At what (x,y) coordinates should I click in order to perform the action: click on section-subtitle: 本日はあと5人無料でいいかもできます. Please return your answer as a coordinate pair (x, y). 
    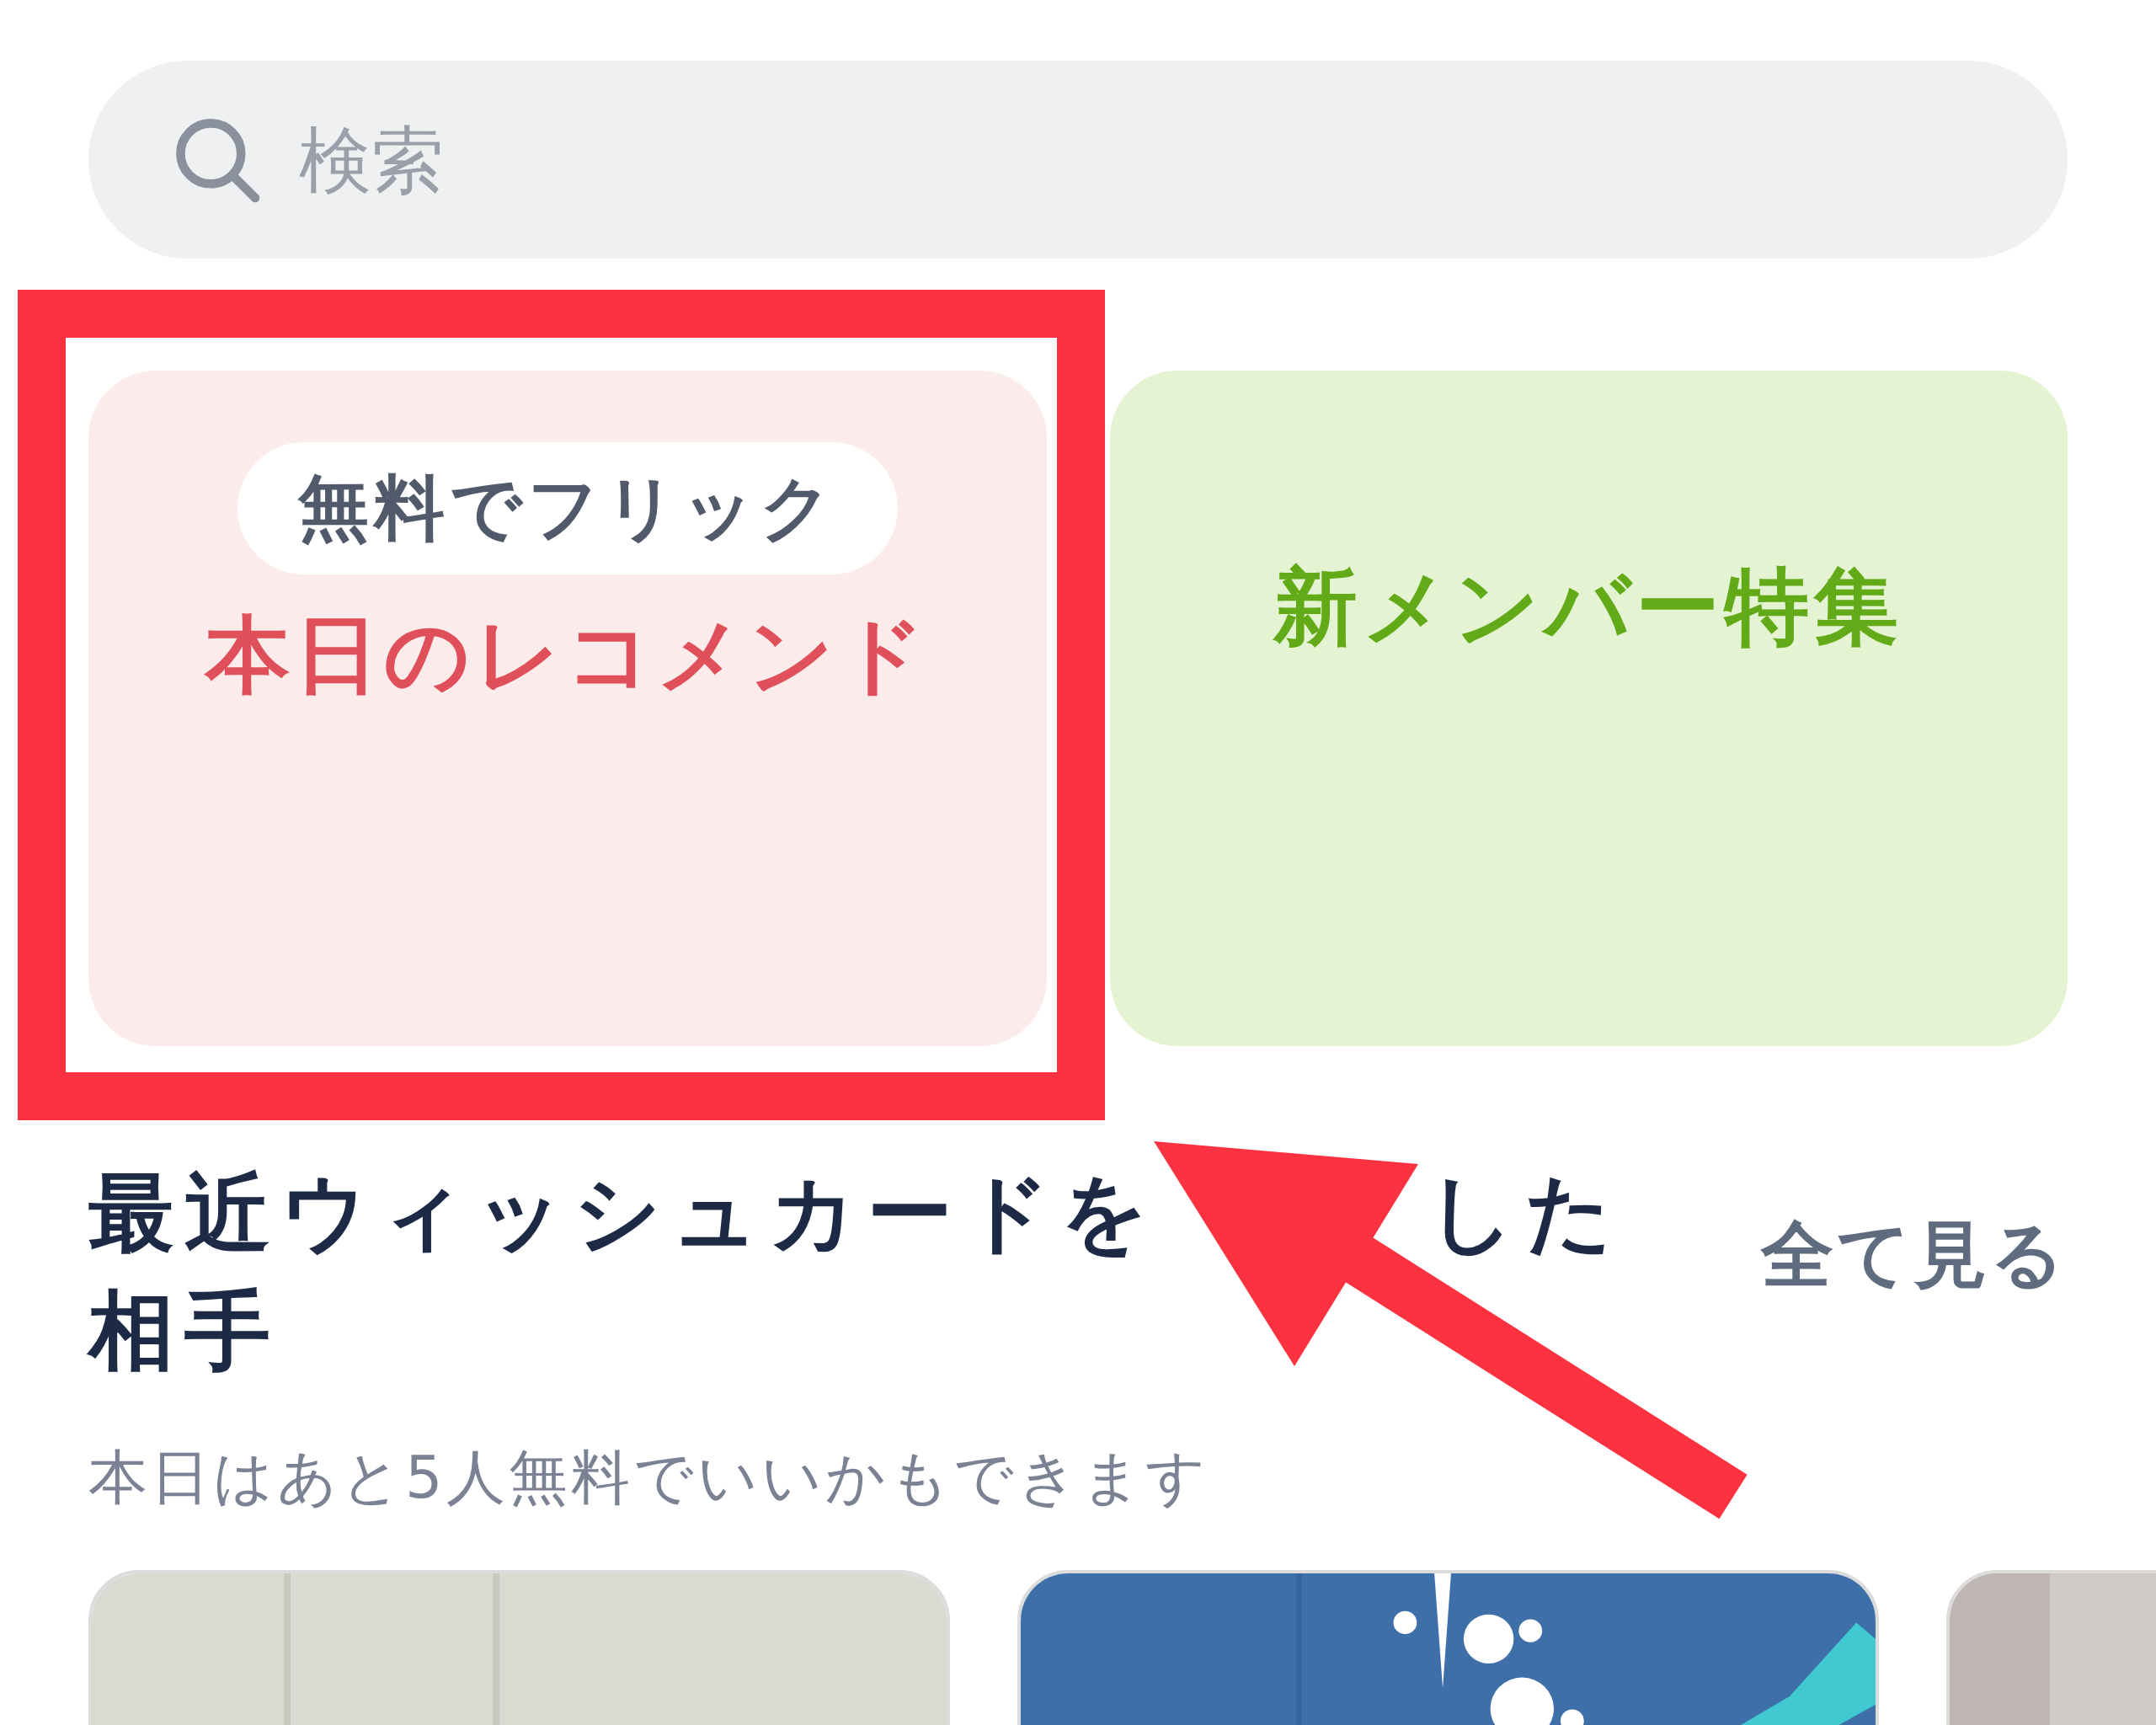
    Looking at the image, I should click on (649, 1478).